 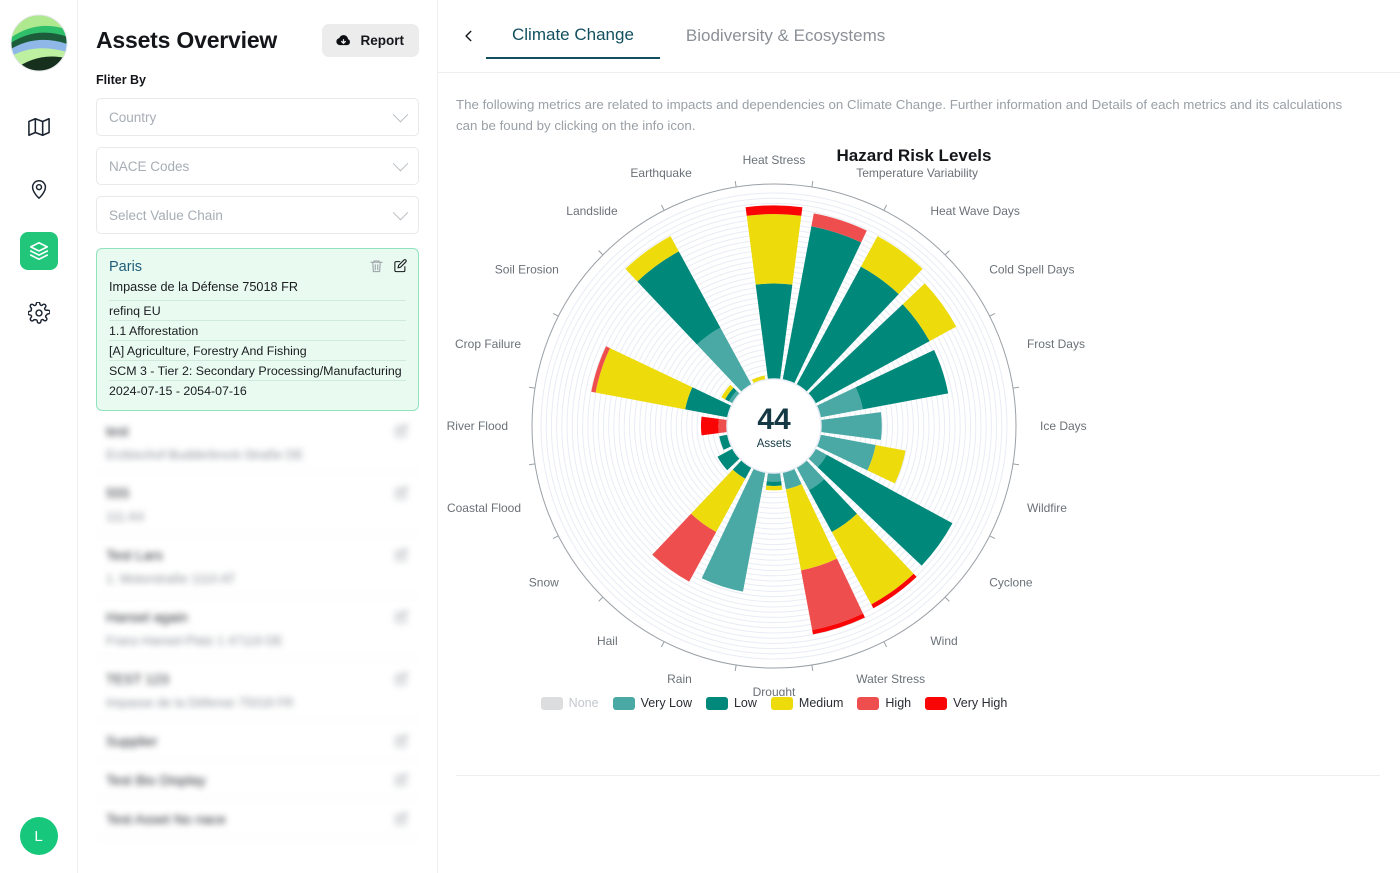 I want to click on report-button: Report, so click(x=370, y=40).